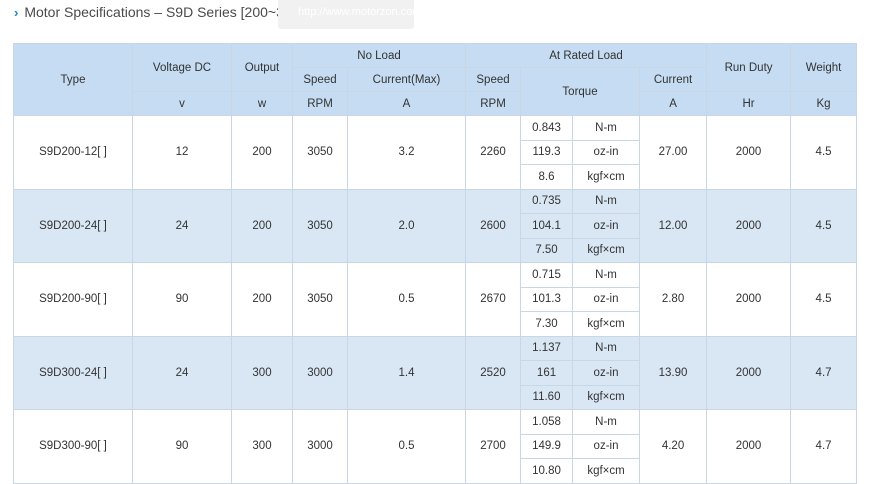  What do you see at coordinates (73, 299) in the screenshot?
I see `cell-type: S9D200-90[ ]` at bounding box center [73, 299].